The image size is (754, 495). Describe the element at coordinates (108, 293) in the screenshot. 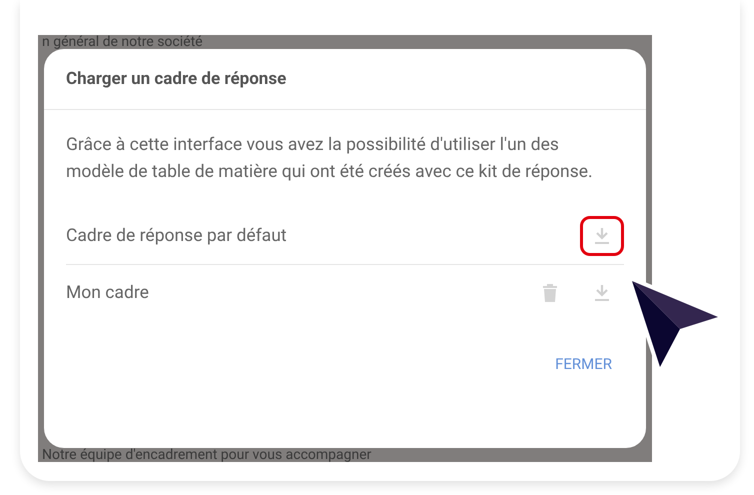

I see `template-name: Mon cadre` at that location.